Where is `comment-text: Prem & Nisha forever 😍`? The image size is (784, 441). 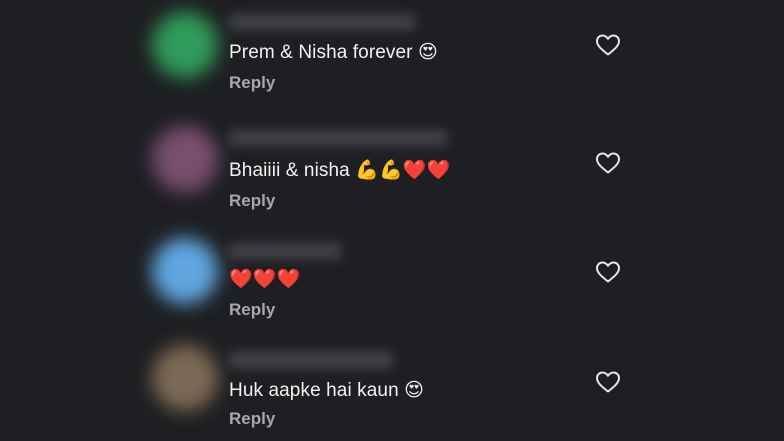 comment-text: Prem & Nisha forever 😍 is located at coordinates (333, 52).